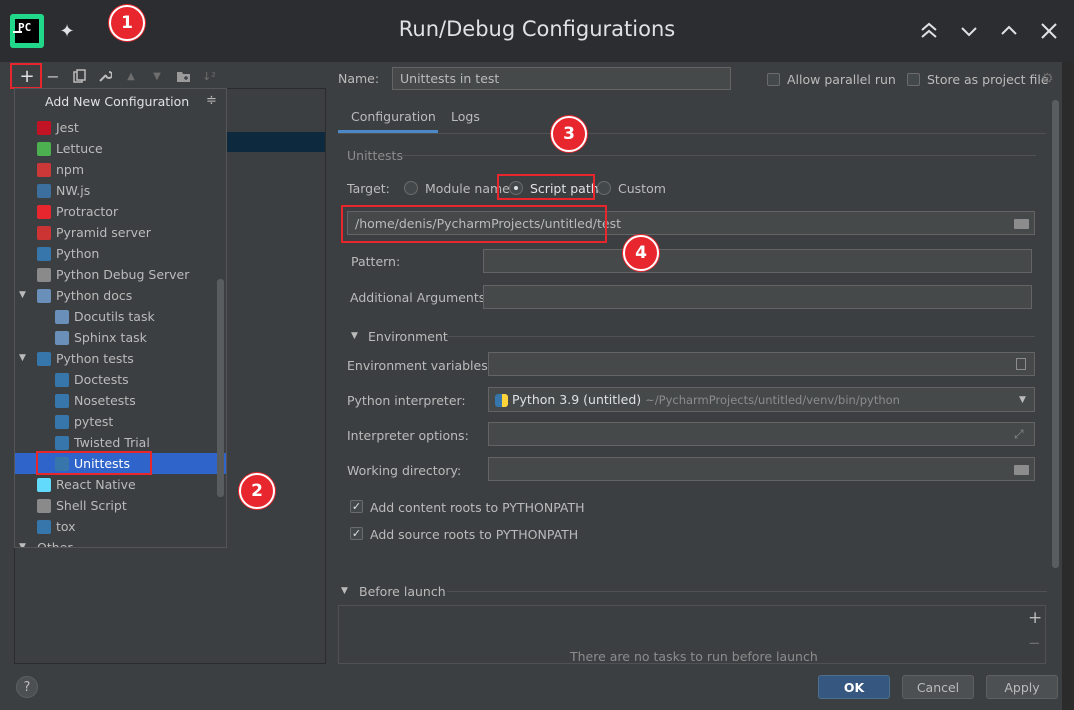 The image size is (1074, 710). What do you see at coordinates (94, 295) in the screenshot?
I see `popup-item-label: Python docs` at bounding box center [94, 295].